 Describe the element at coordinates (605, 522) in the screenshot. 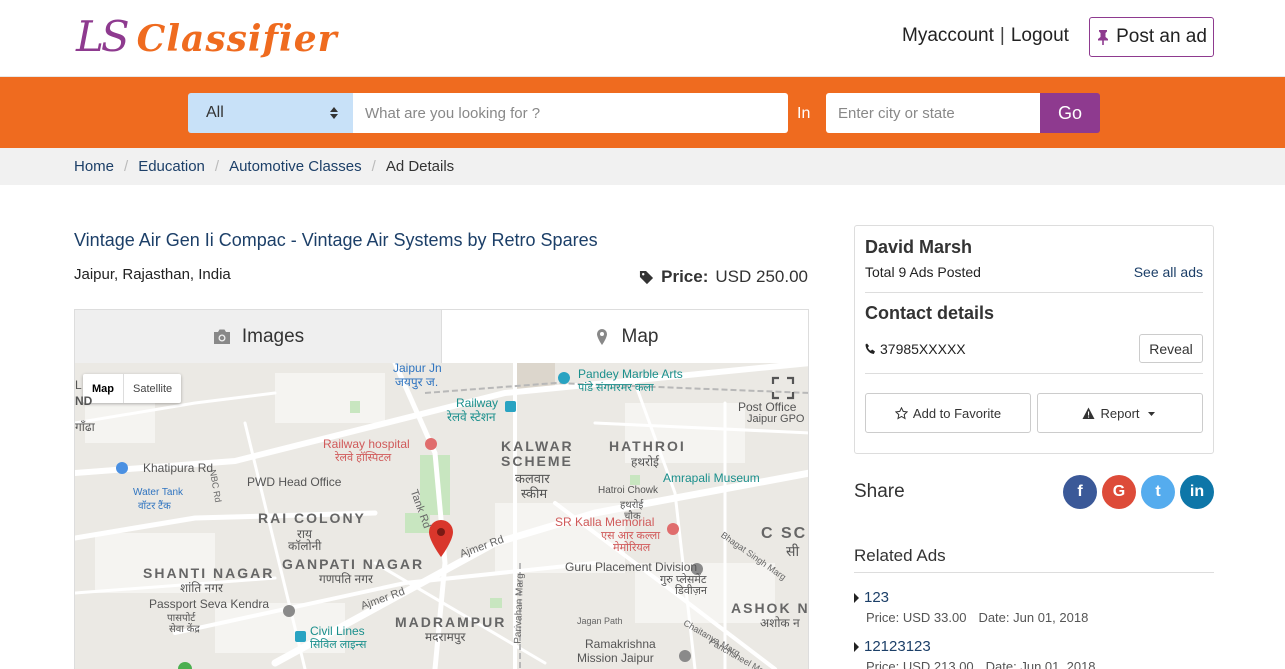

I see `map-label: SR Kalla Memorial` at that location.